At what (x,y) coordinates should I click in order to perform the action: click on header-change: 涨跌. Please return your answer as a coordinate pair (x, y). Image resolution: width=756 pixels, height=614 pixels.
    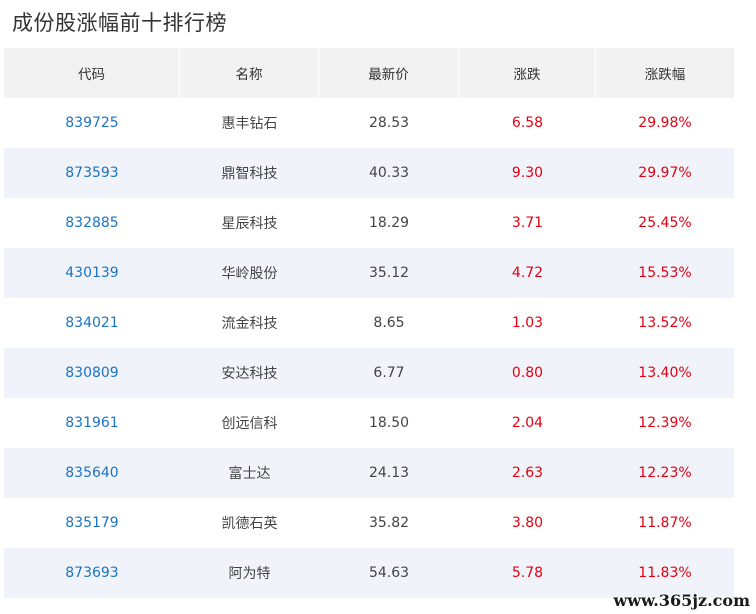
    Looking at the image, I should click on (527, 73).